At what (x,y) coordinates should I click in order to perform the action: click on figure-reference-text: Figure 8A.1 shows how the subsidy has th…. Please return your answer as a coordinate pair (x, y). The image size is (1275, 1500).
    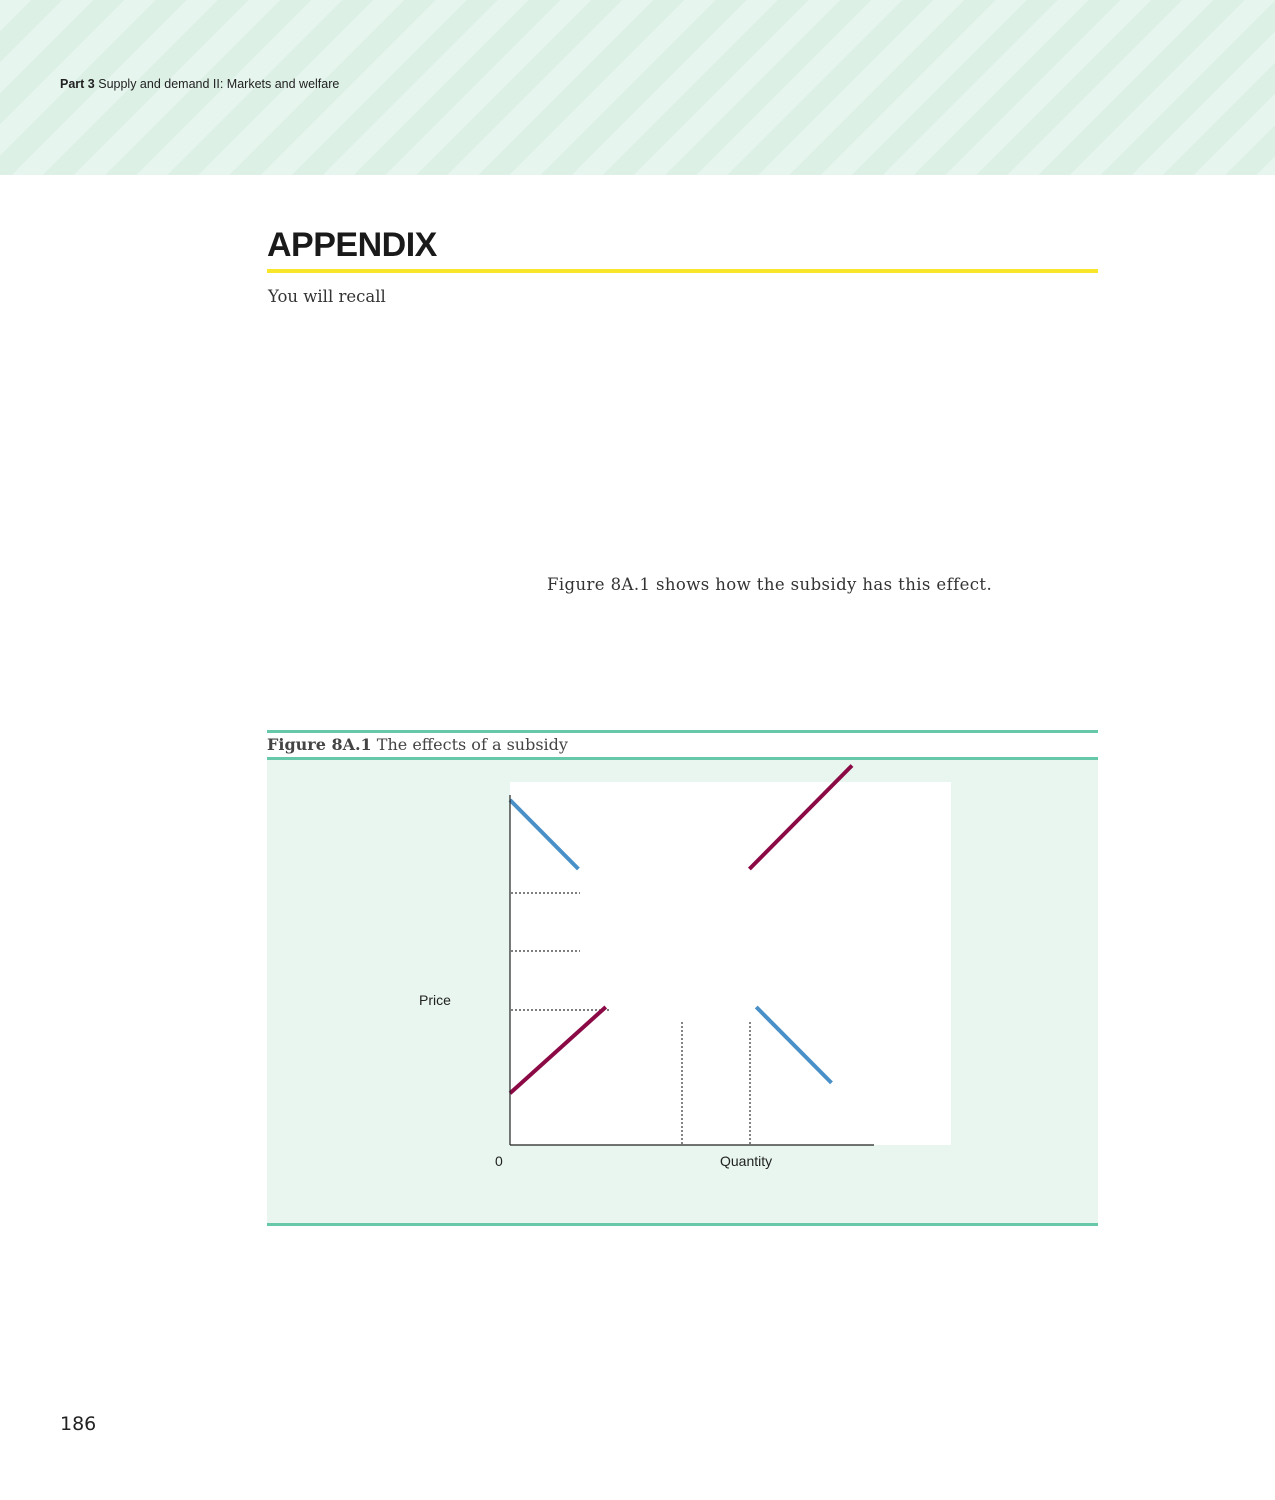
    Looking at the image, I should click on (770, 584).